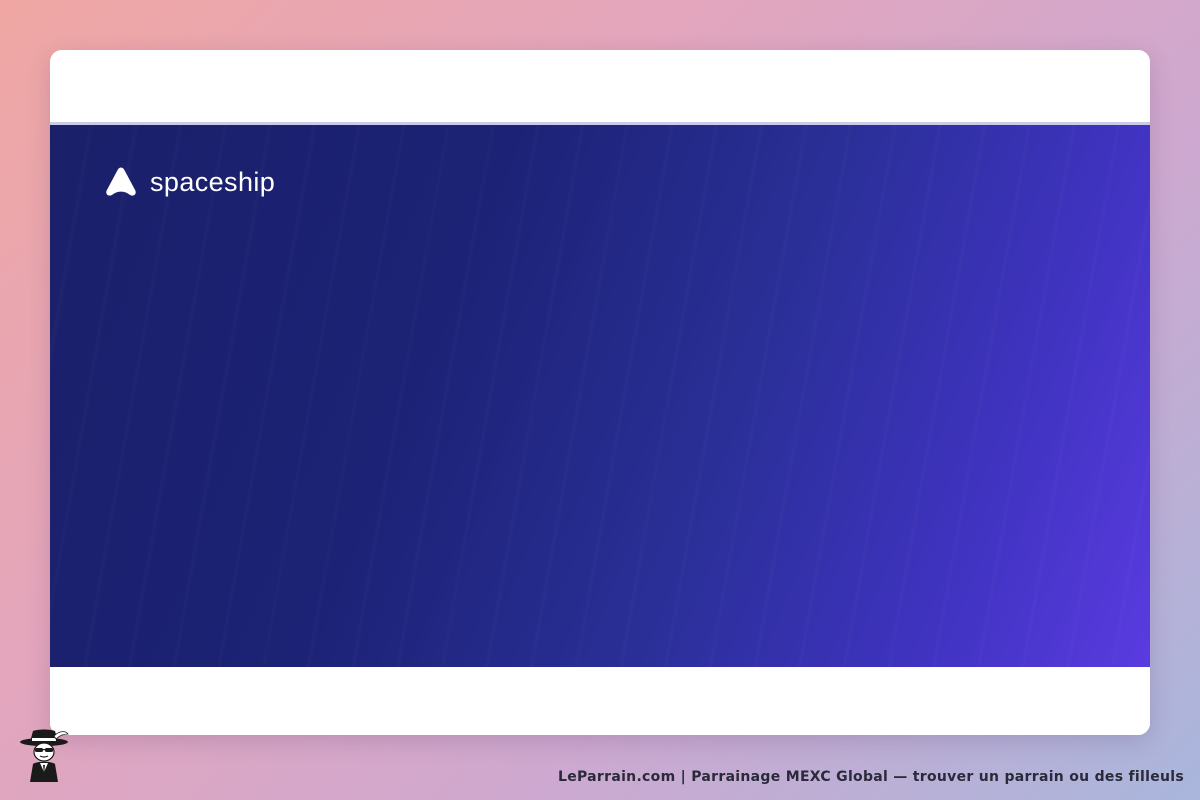 The height and width of the screenshot is (800, 1200). What do you see at coordinates (213, 181) in the screenshot?
I see `brand-name: spaceship` at bounding box center [213, 181].